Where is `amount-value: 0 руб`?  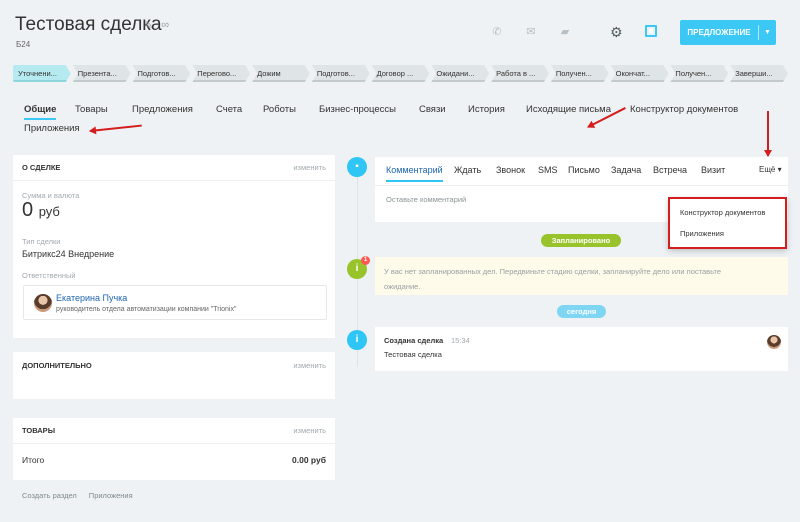
amount-value: 0 руб is located at coordinates (41, 210).